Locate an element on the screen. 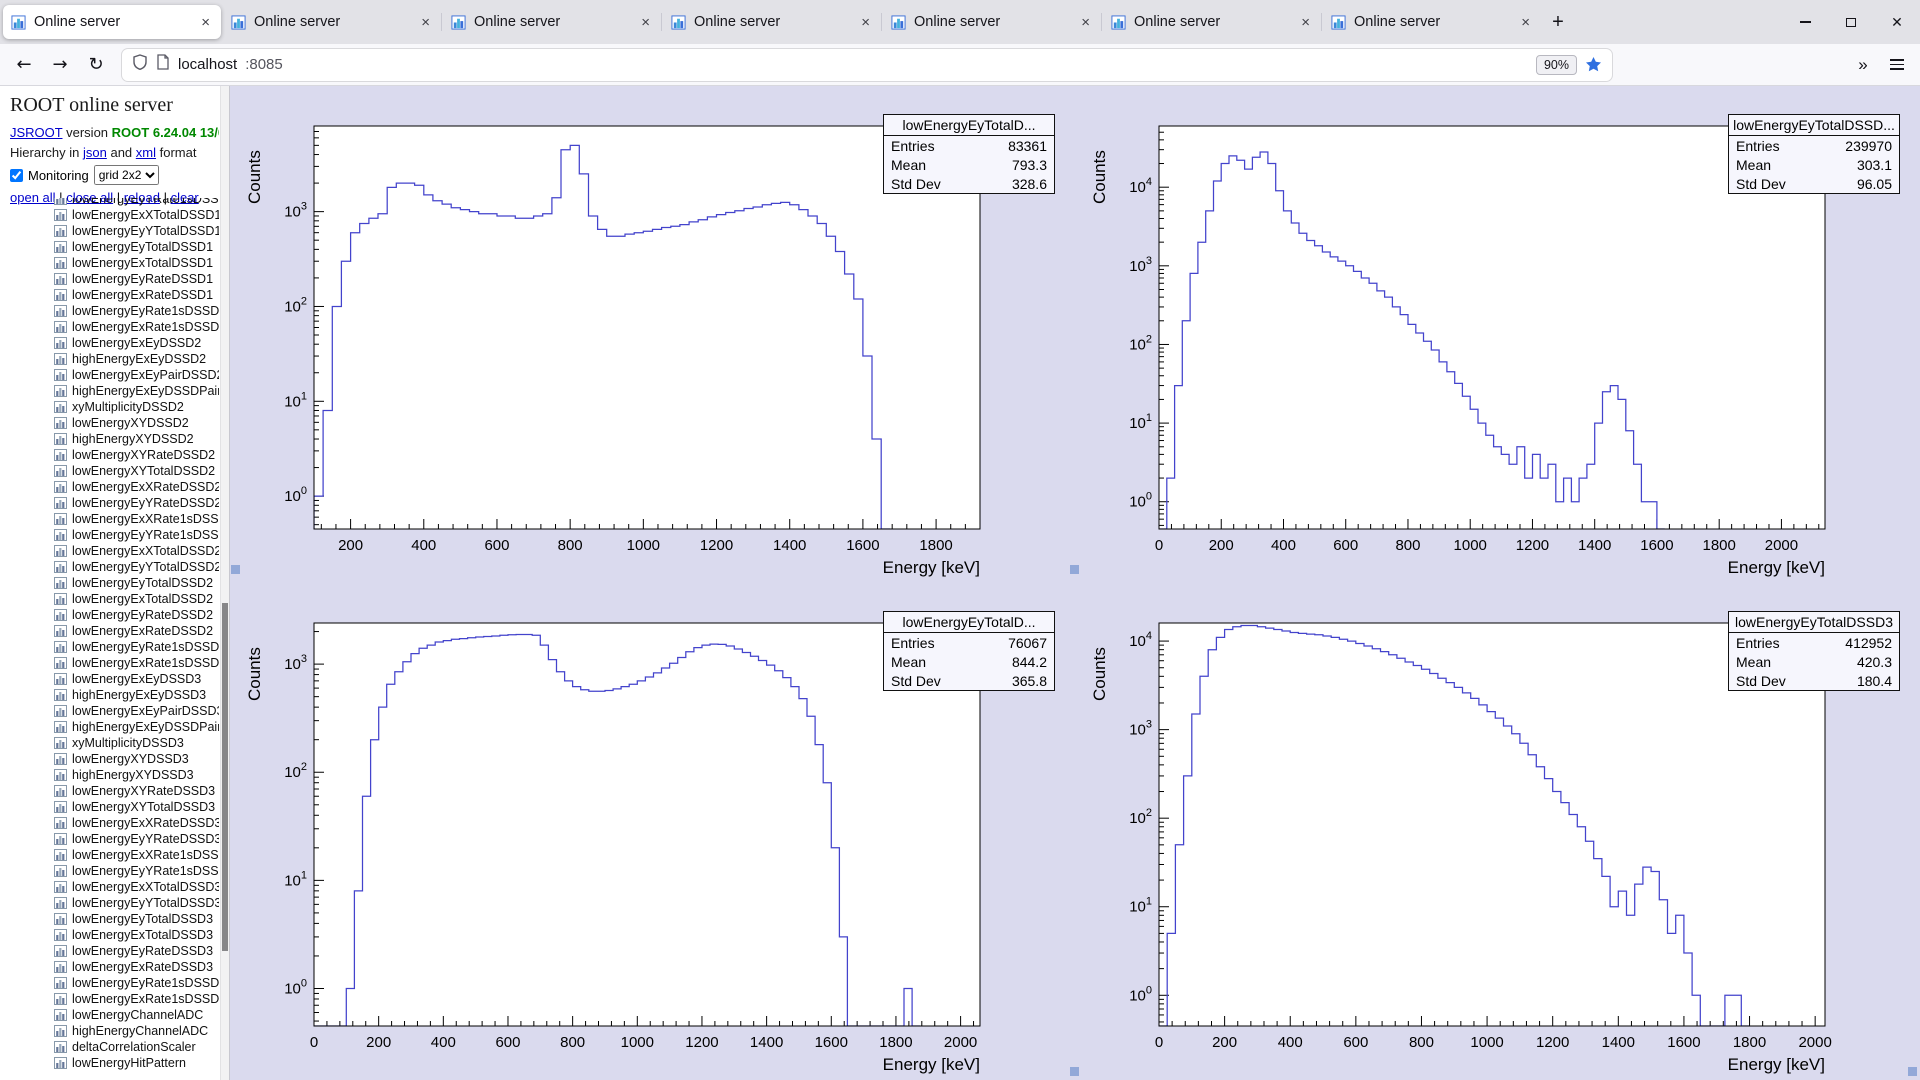 This screenshot has height=1080, width=1920. minimize-button is located at coordinates (1805, 22).